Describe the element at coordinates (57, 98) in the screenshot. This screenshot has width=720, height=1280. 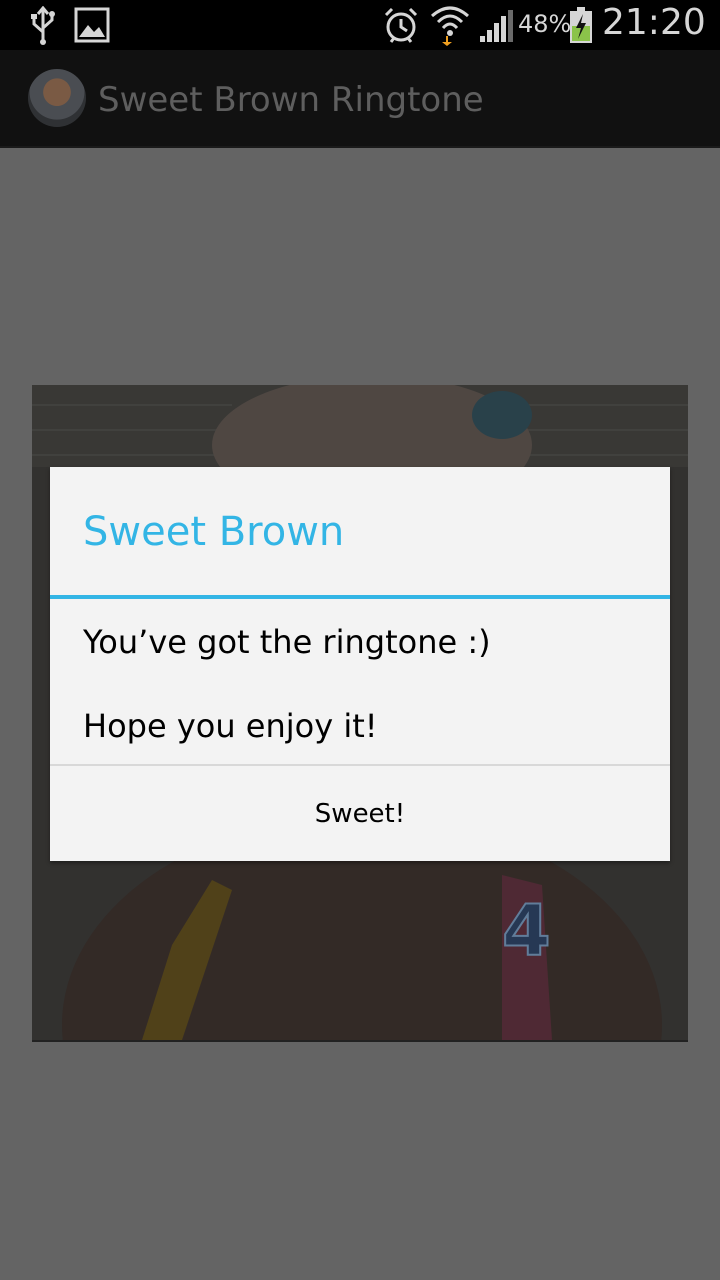
I see `app-avatar` at that location.